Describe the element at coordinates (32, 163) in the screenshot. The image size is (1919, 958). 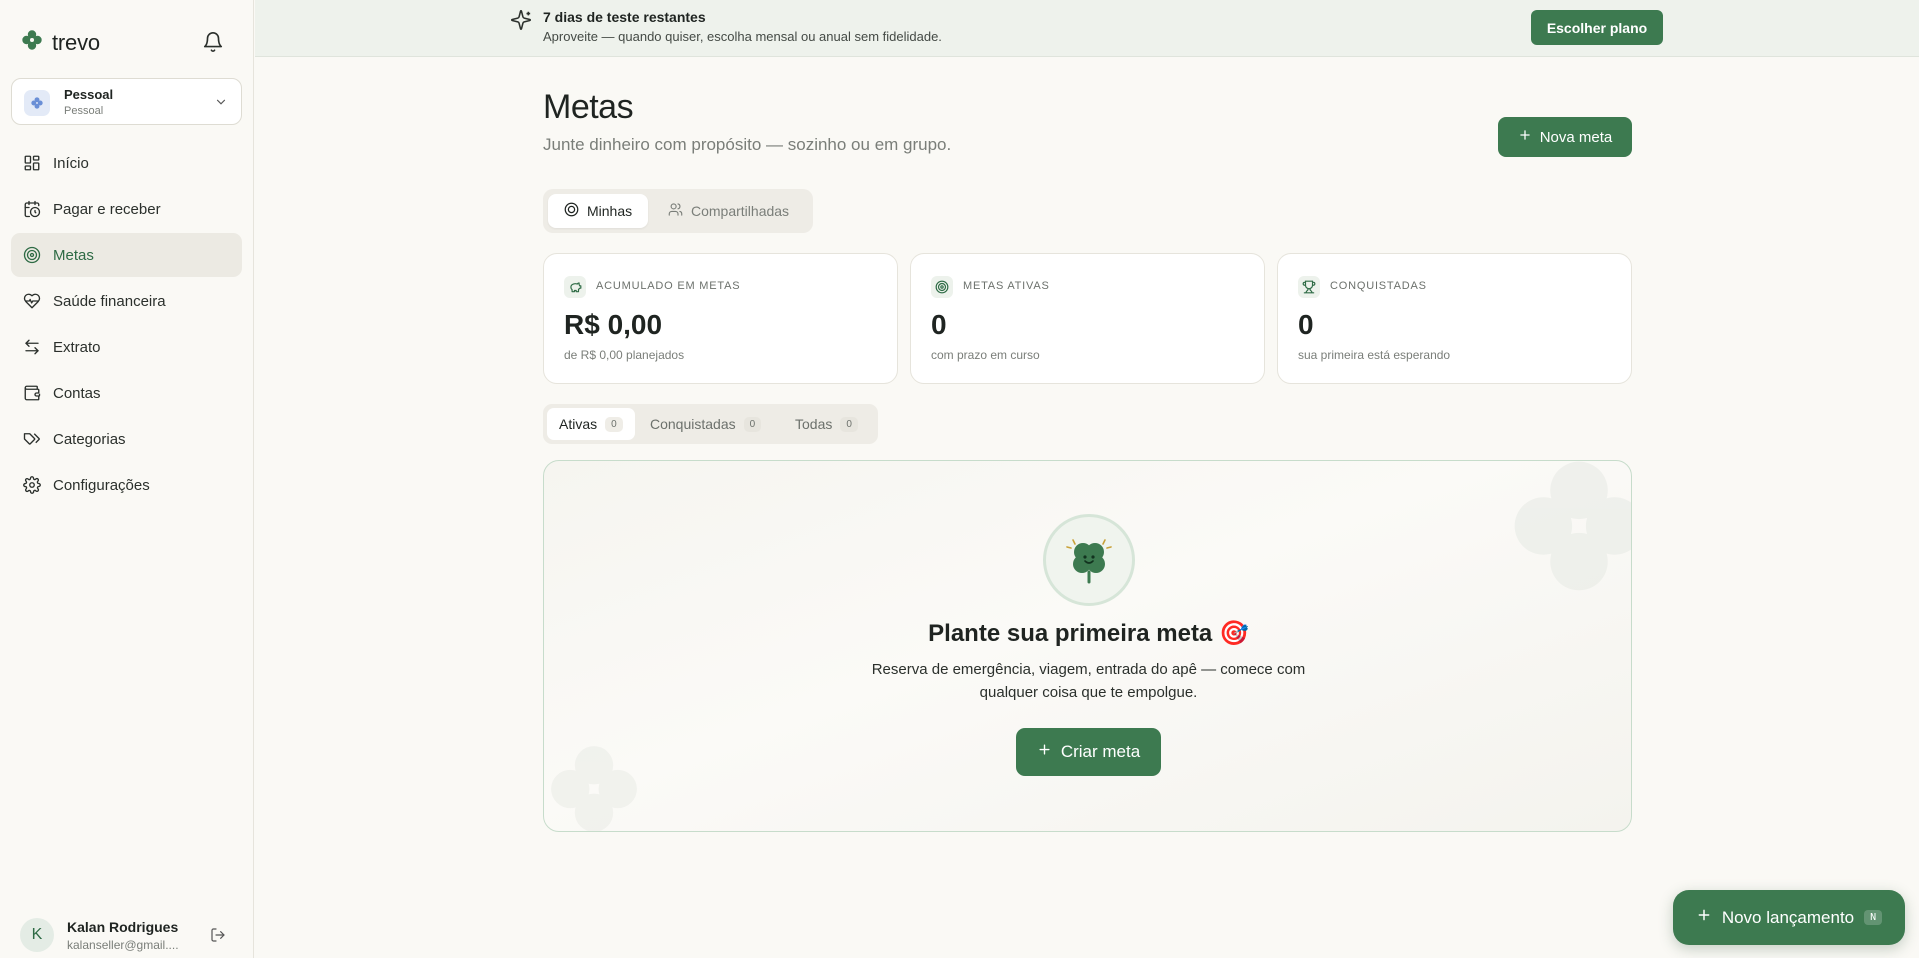
I see `grid-icon` at that location.